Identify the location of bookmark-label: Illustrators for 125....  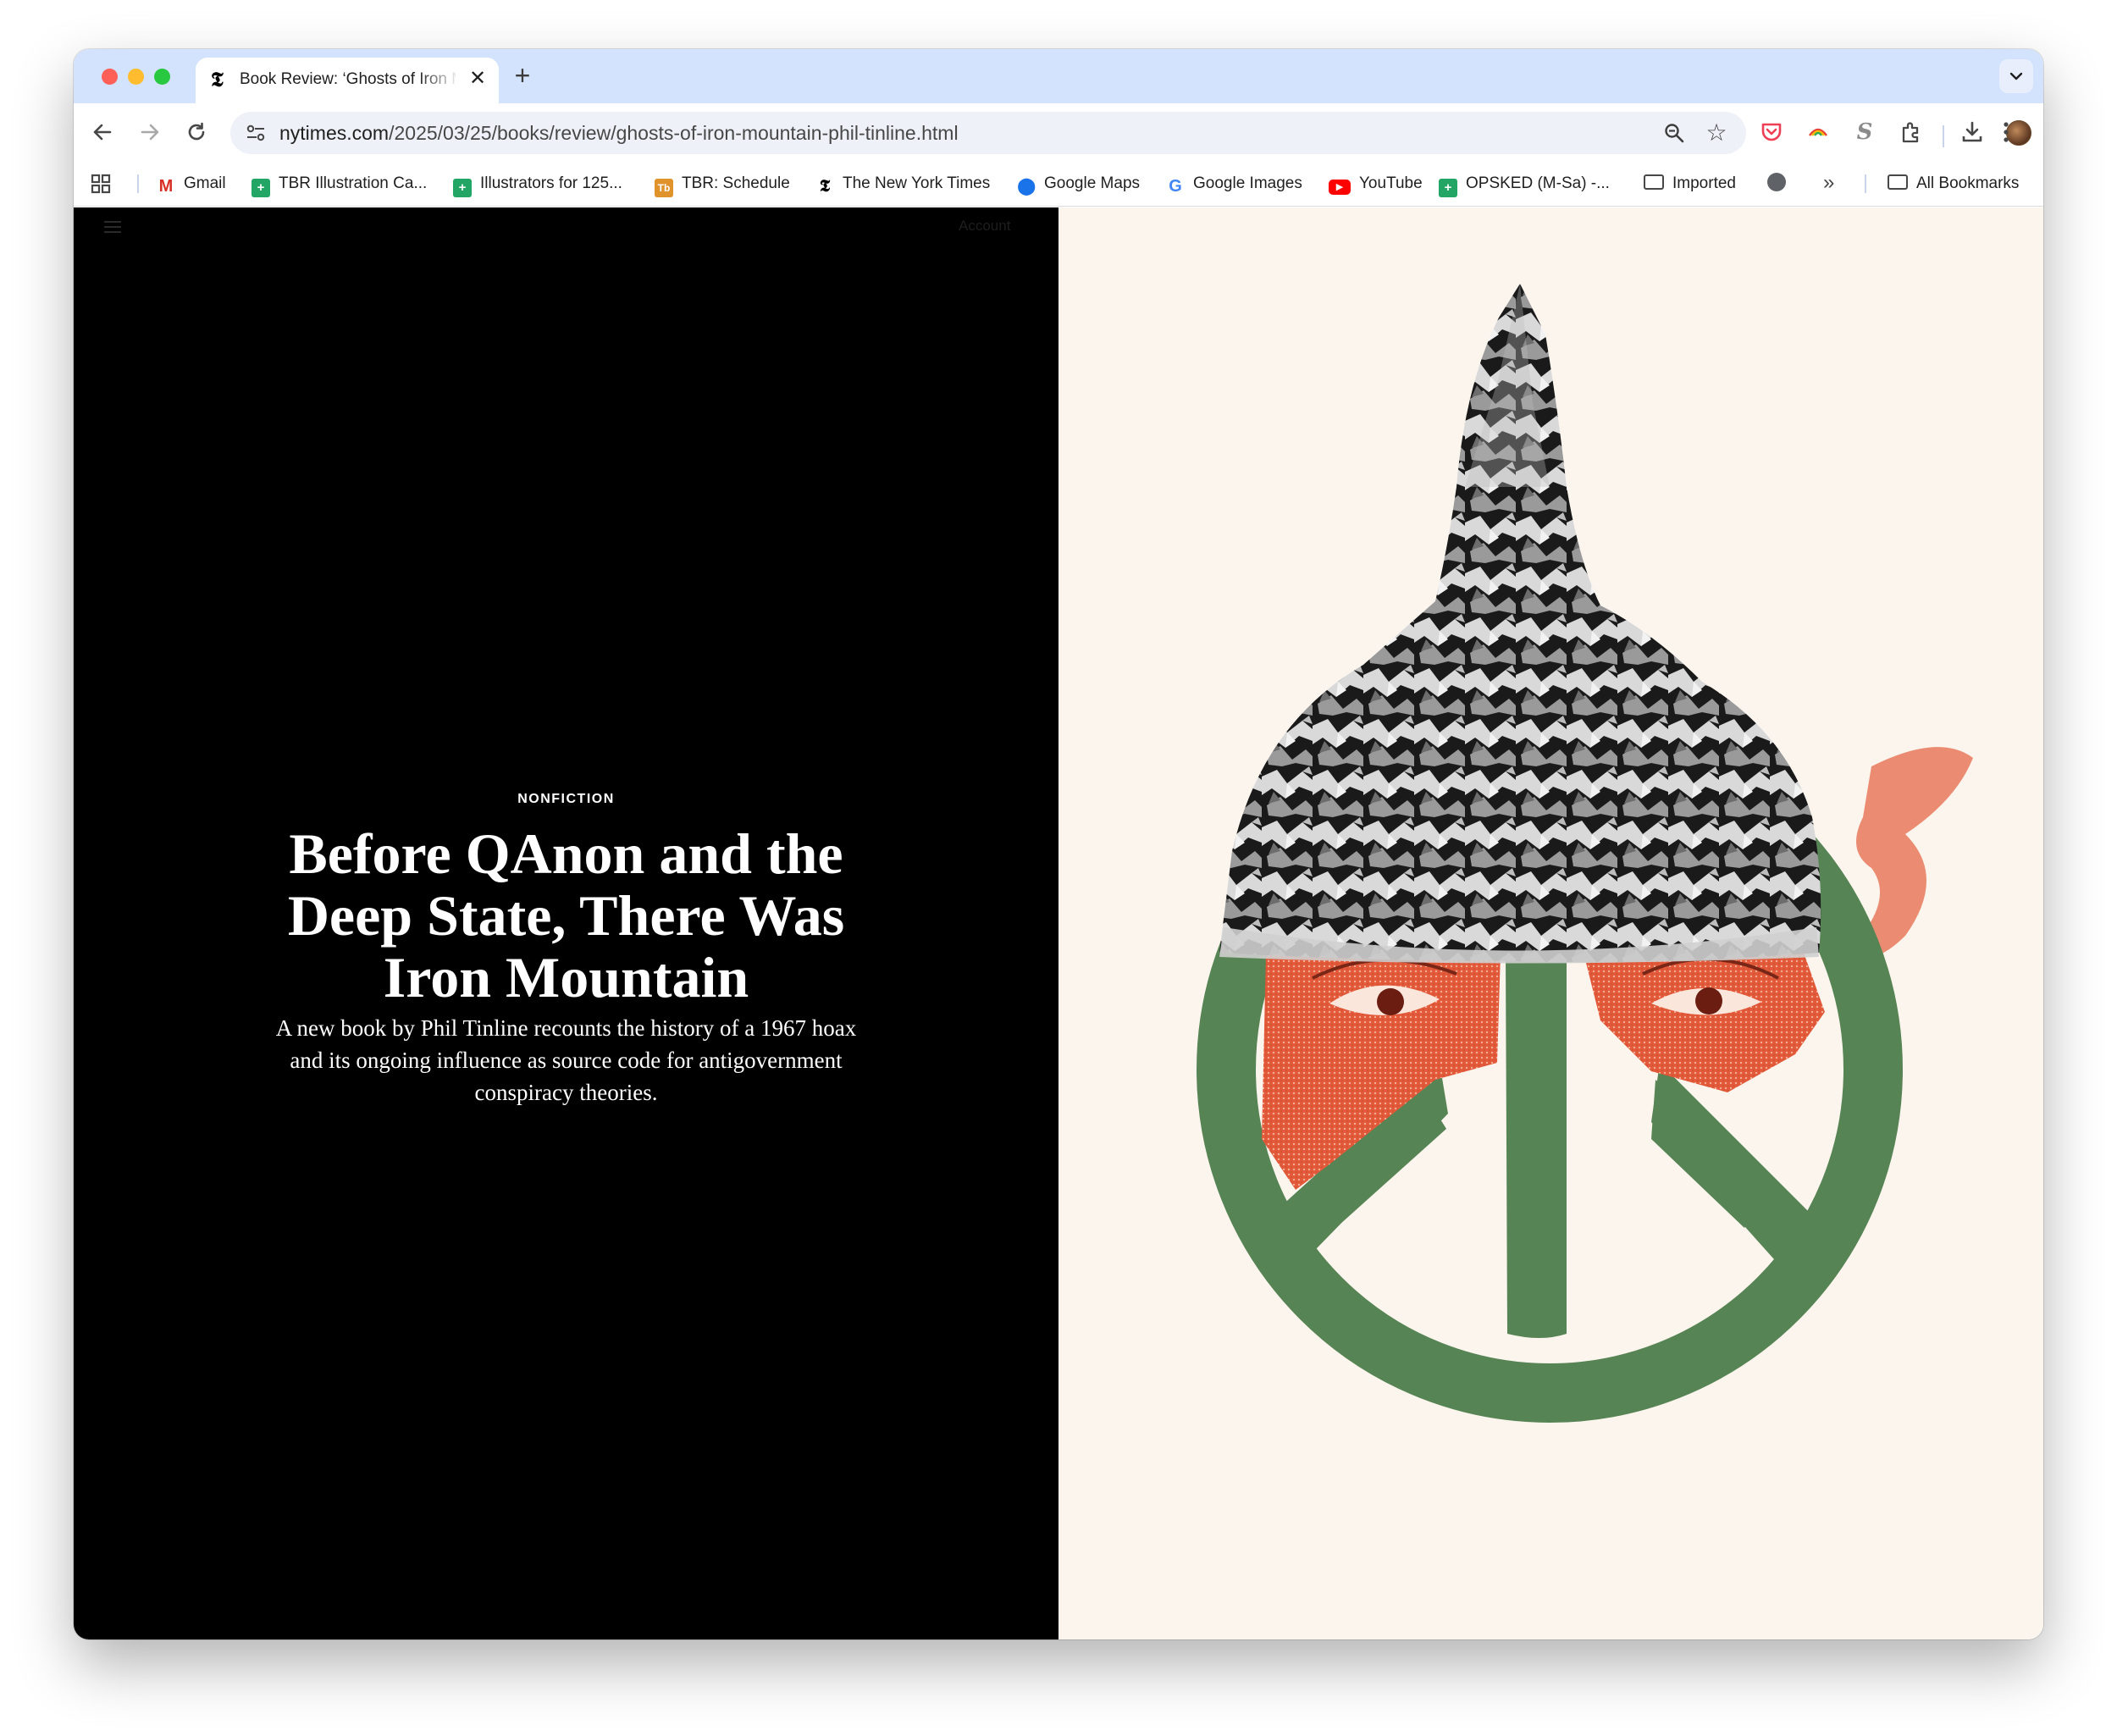
(551, 183).